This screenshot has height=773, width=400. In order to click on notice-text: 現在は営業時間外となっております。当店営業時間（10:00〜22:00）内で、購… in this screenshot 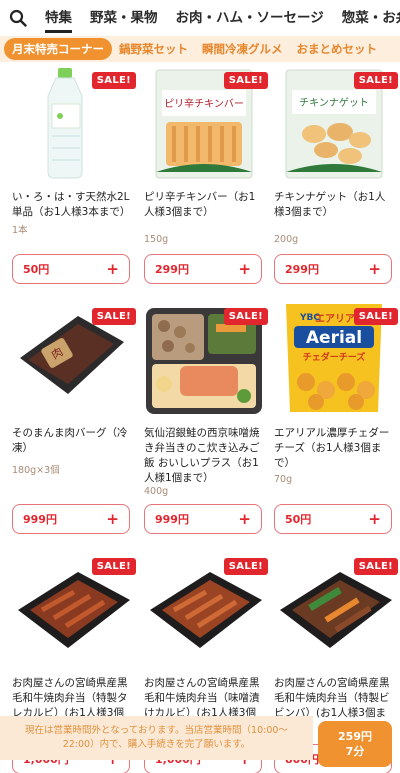, I will do `click(156, 737)`.